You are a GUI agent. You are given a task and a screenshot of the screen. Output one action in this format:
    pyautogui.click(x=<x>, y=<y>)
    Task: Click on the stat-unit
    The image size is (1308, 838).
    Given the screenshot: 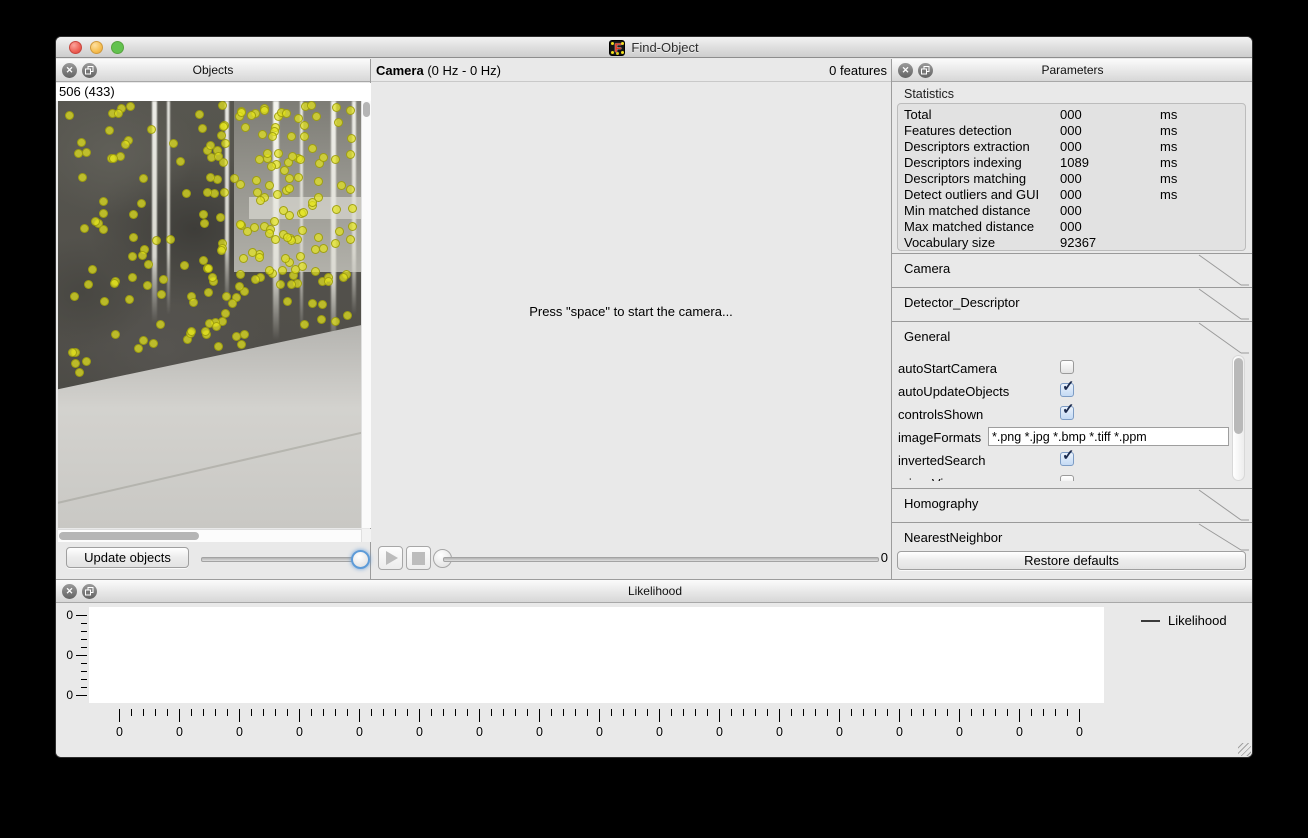 What is the action you would take?
    pyautogui.click(x=1202, y=227)
    